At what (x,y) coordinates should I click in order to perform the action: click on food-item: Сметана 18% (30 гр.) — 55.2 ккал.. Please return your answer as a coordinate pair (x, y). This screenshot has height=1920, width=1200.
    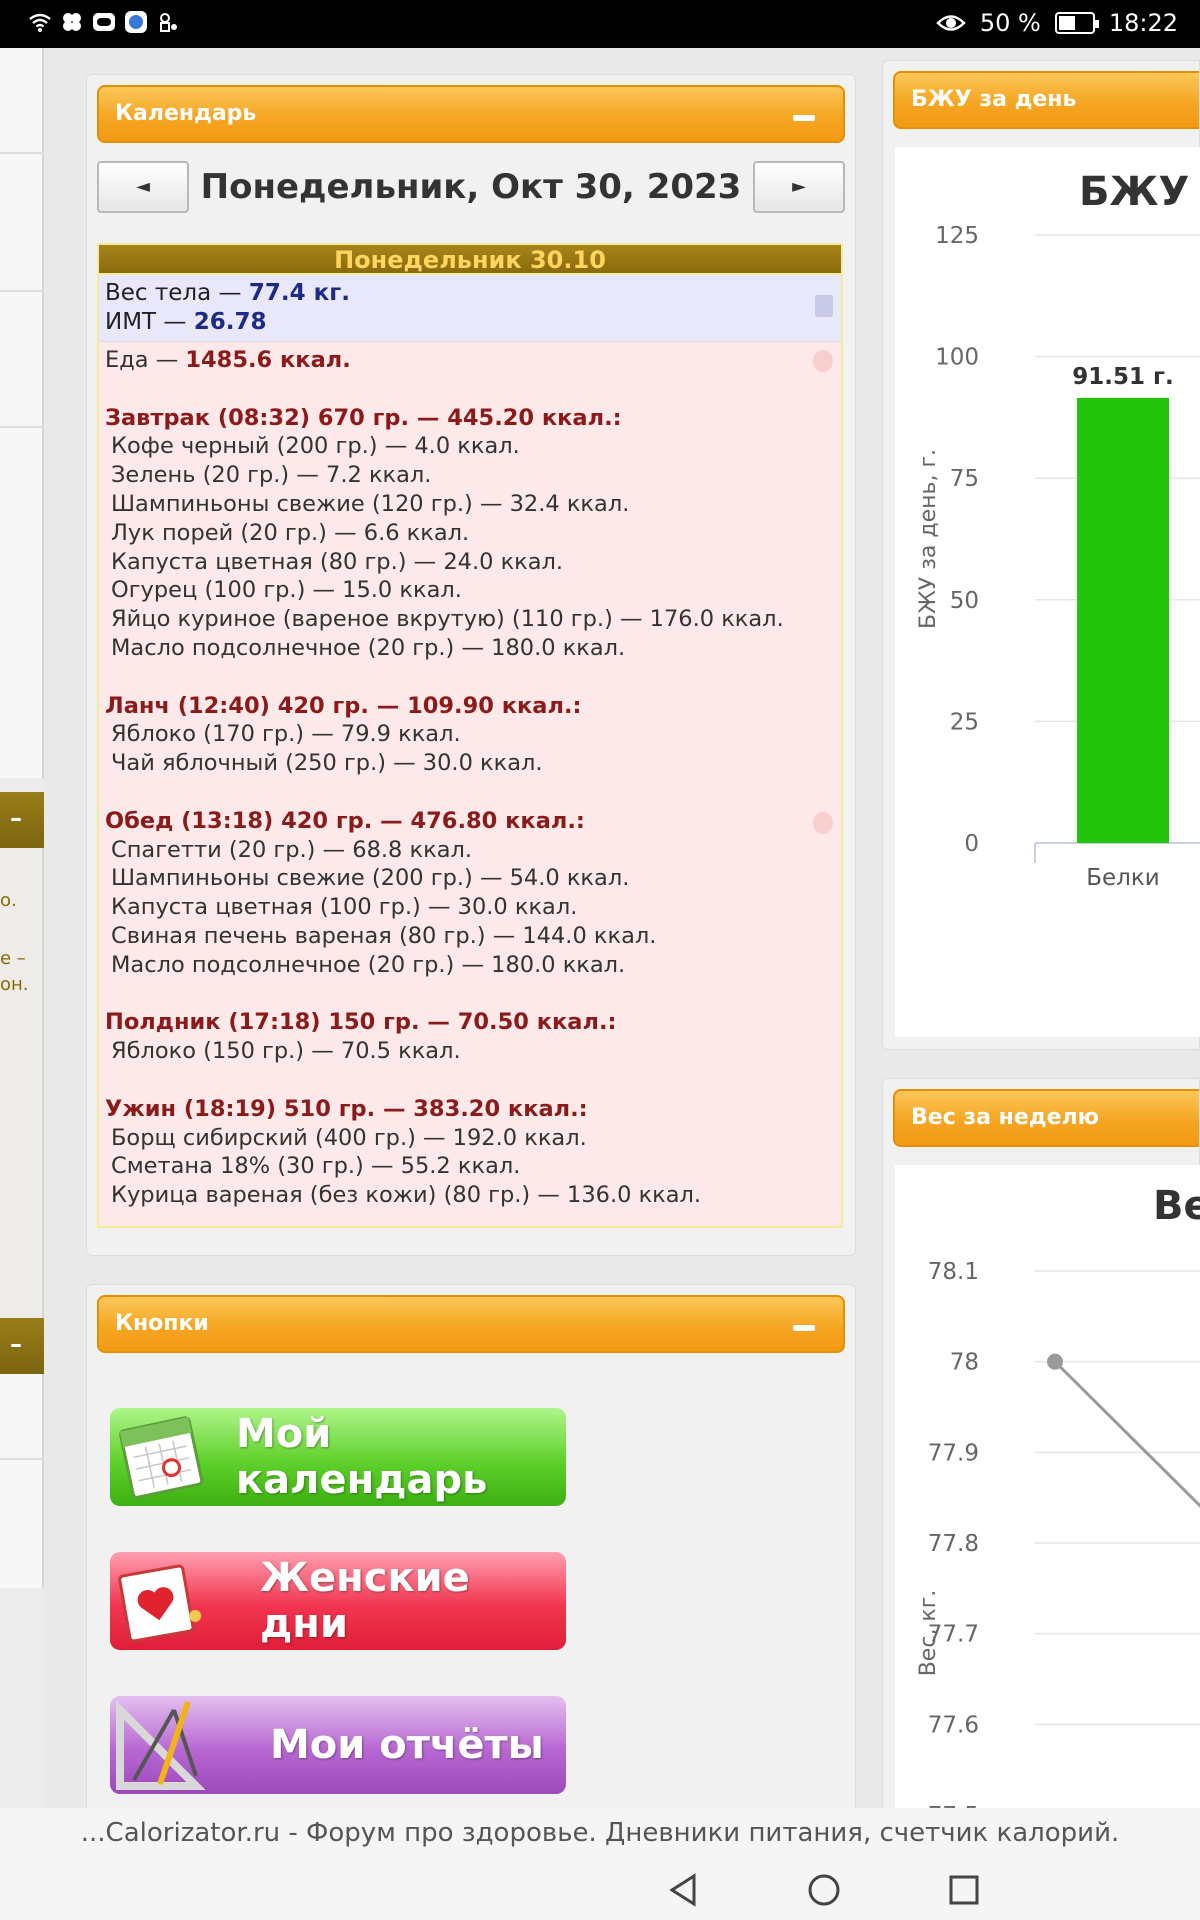
    Looking at the image, I should click on (316, 1166).